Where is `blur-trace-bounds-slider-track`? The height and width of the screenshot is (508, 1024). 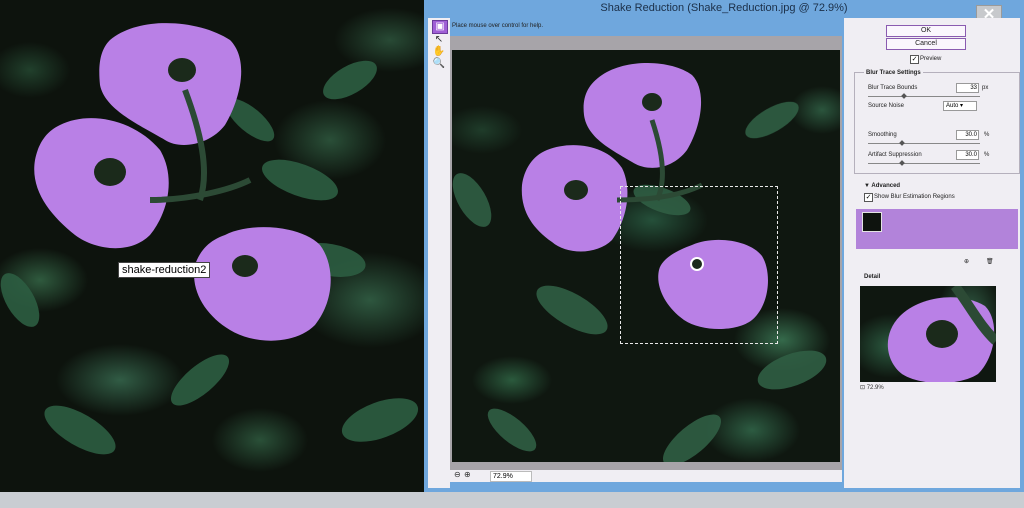
blur-trace-bounds-slider-track is located at coordinates (924, 96).